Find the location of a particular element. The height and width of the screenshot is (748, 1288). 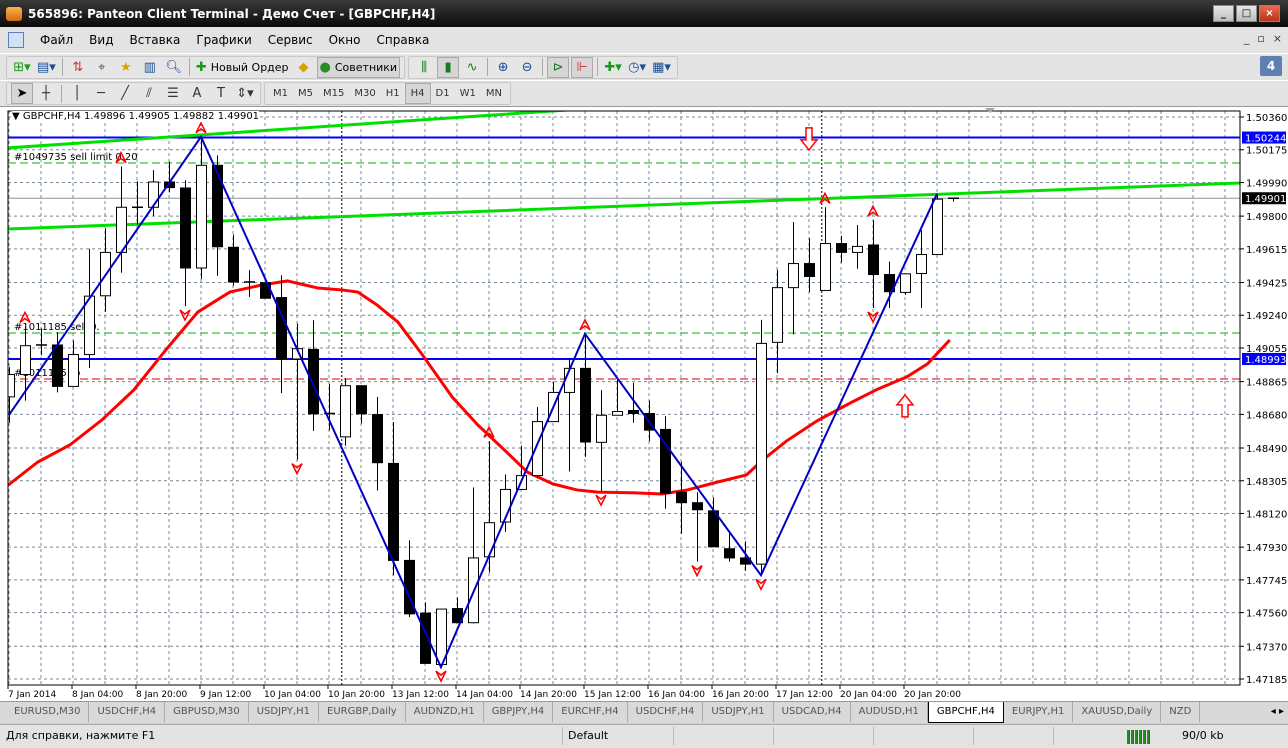

text-label-icon: T is located at coordinates (221, 93).